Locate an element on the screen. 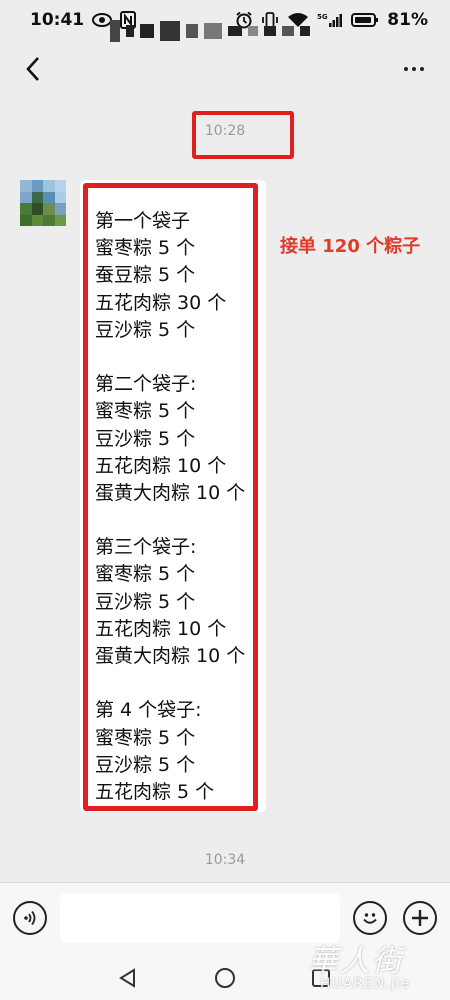 The image size is (450, 1000). plus-icon is located at coordinates (420, 918).